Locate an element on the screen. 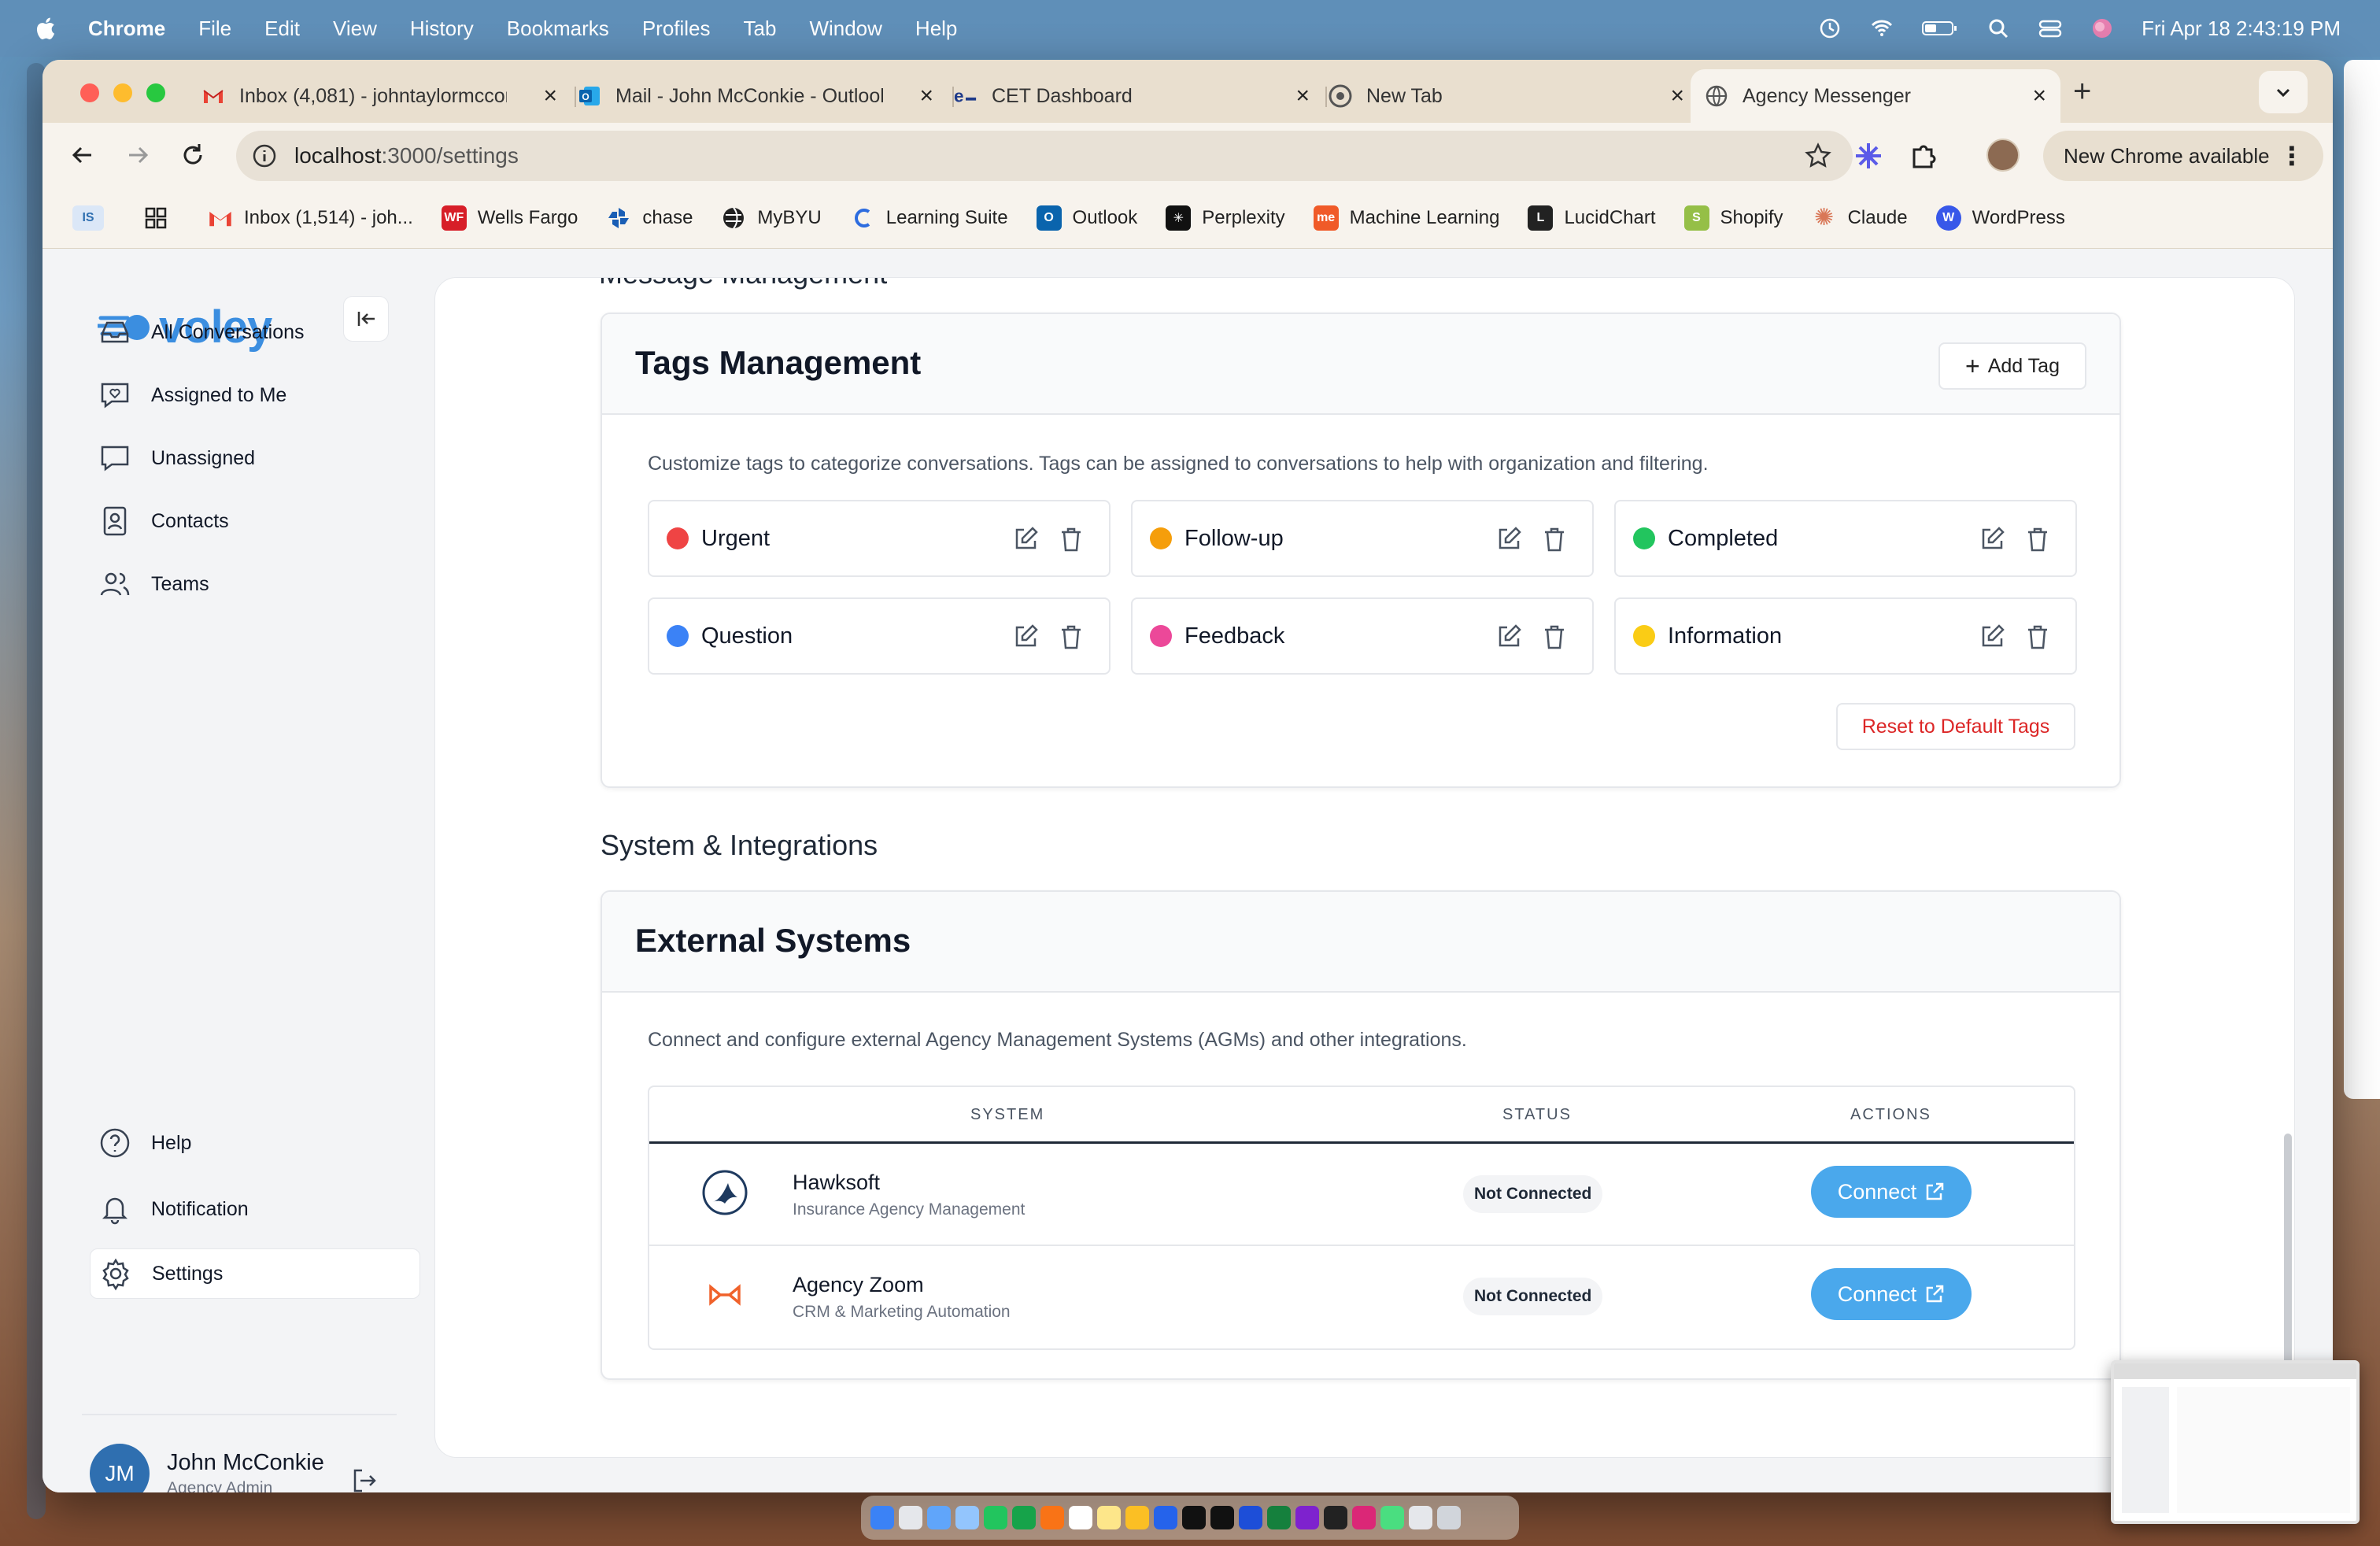 Image resolution: width=2380 pixels, height=1546 pixels. site-info-icon is located at coordinates (264, 156).